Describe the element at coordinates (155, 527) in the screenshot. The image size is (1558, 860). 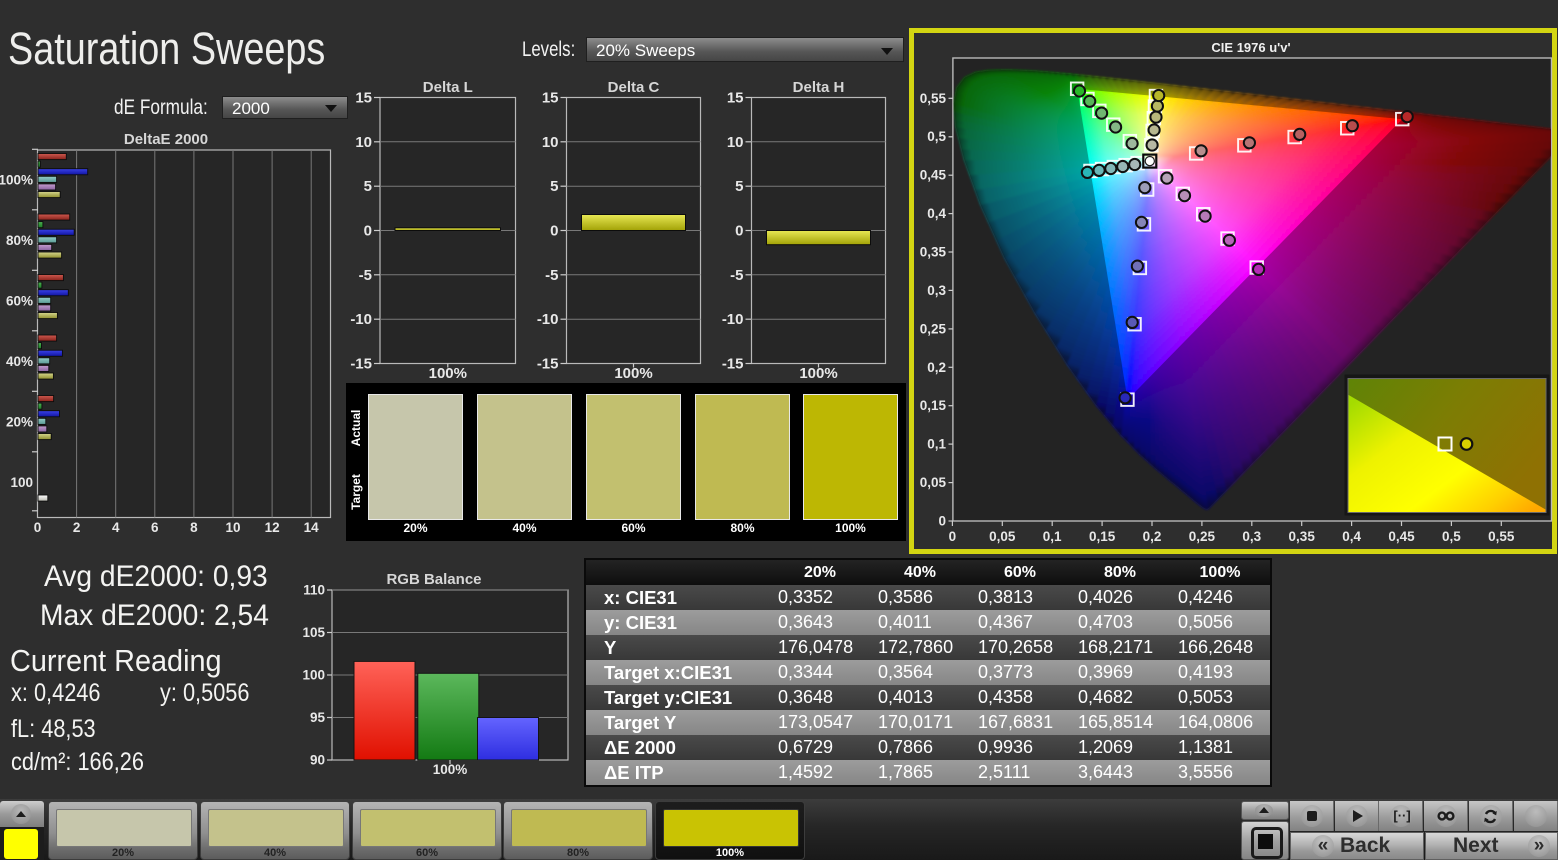
I see `svg-text: 6` at that location.